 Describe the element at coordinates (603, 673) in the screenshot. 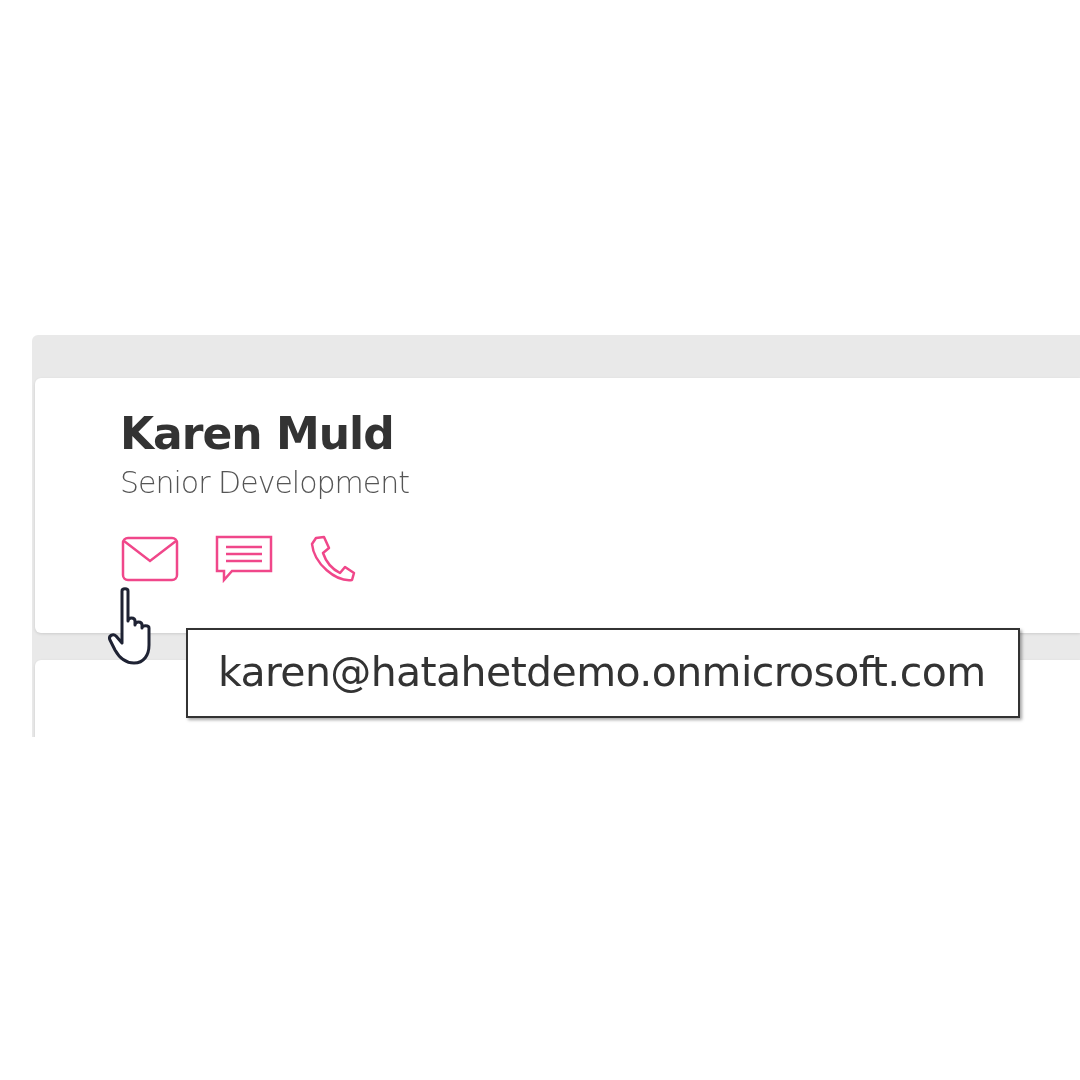

I see `email-tooltip: karen@hatahetdemo.onmicrosoft.com` at that location.